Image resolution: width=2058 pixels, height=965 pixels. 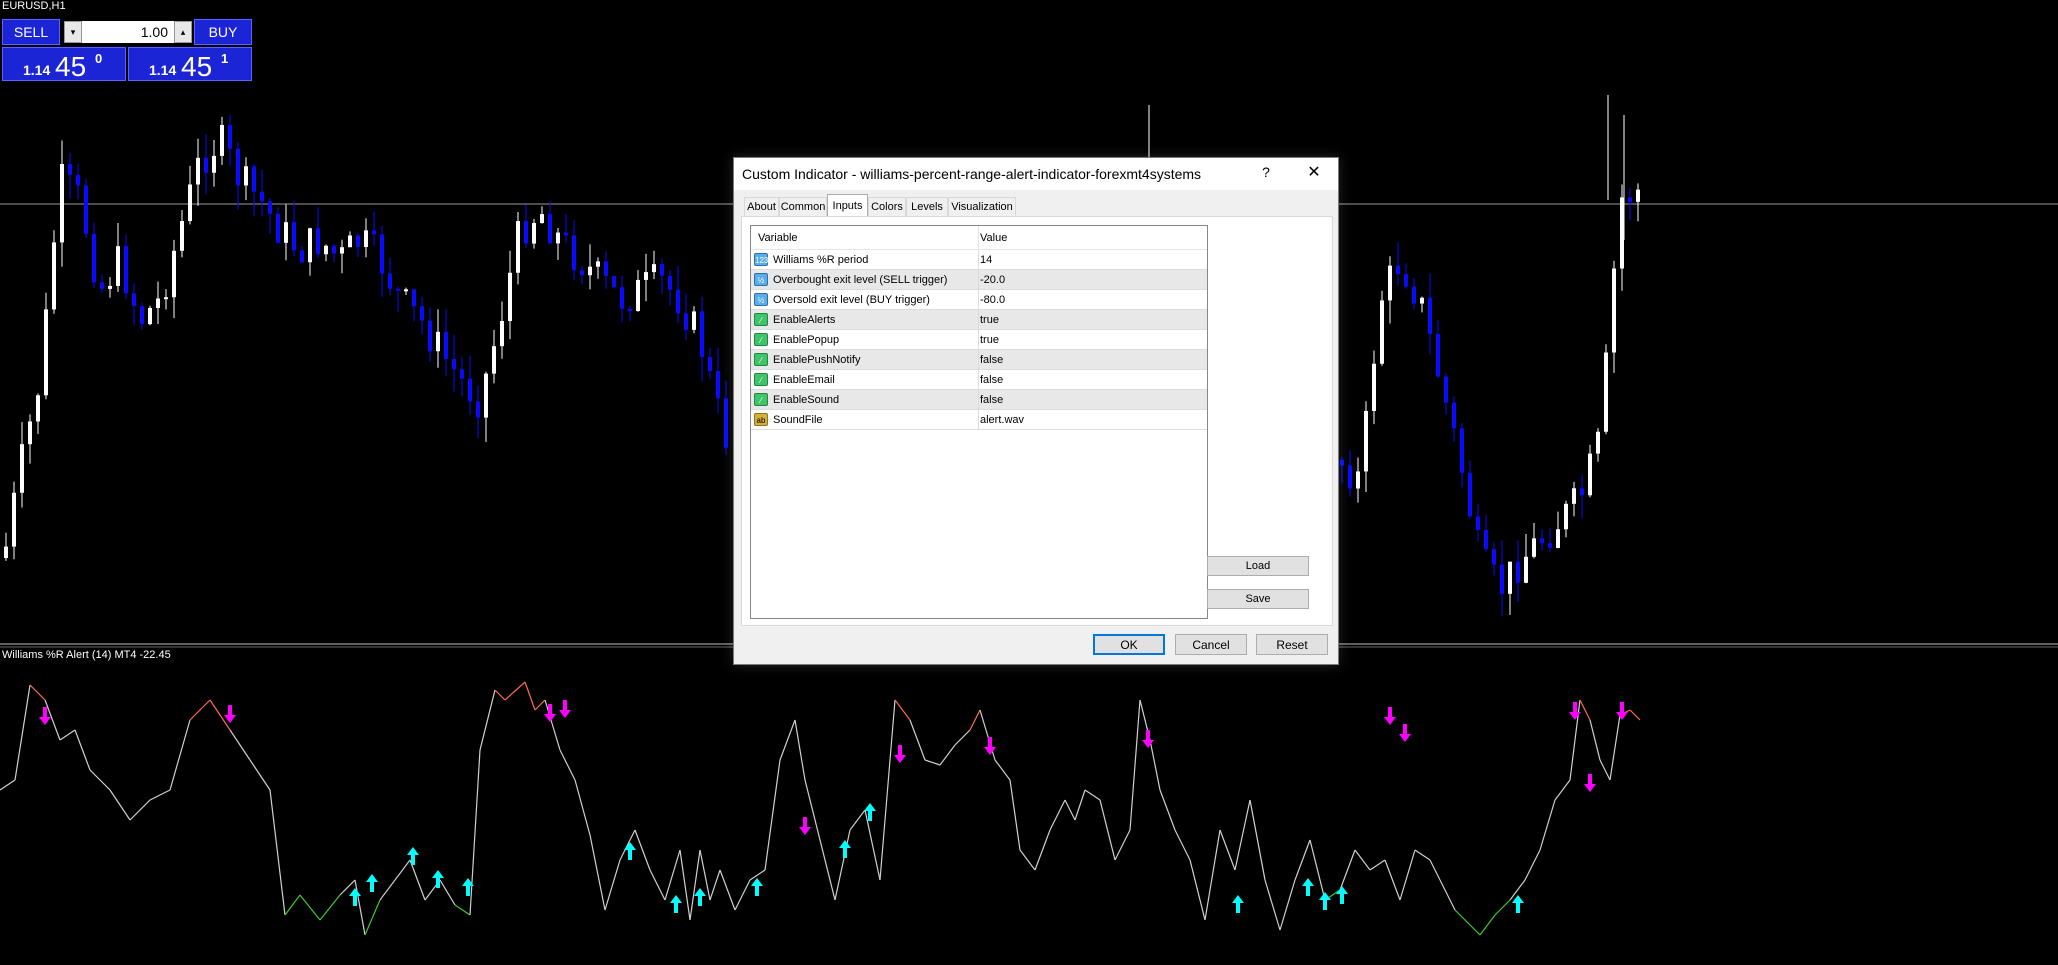 I want to click on close-icon: ✕, so click(x=1314, y=173).